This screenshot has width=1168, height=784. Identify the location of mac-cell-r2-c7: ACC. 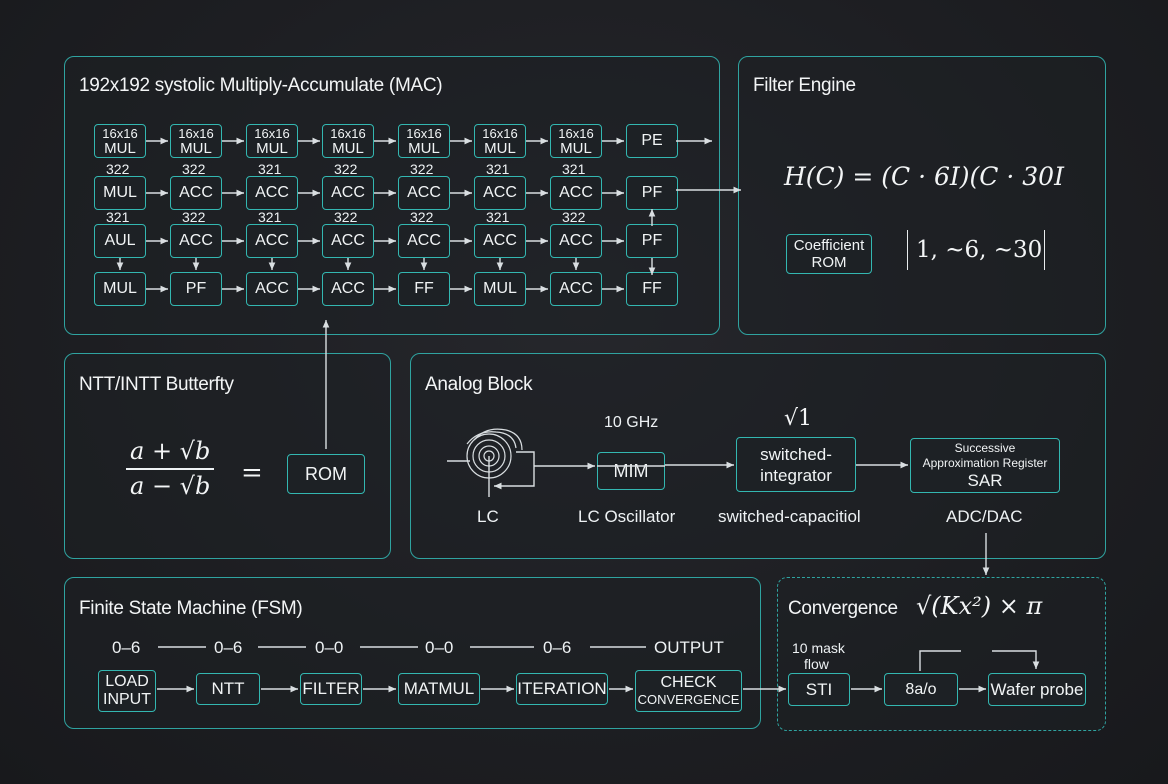
(576, 193).